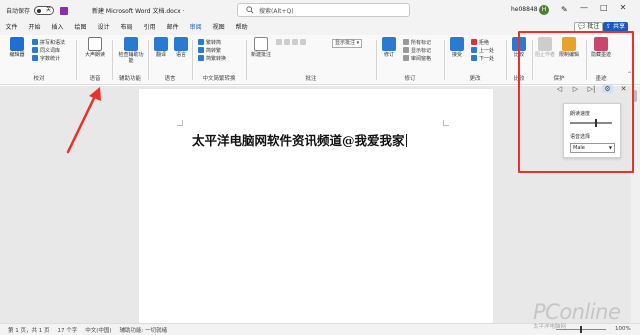  Describe the element at coordinates (604, 7) in the screenshot. I see `maximize-button: □` at that location.